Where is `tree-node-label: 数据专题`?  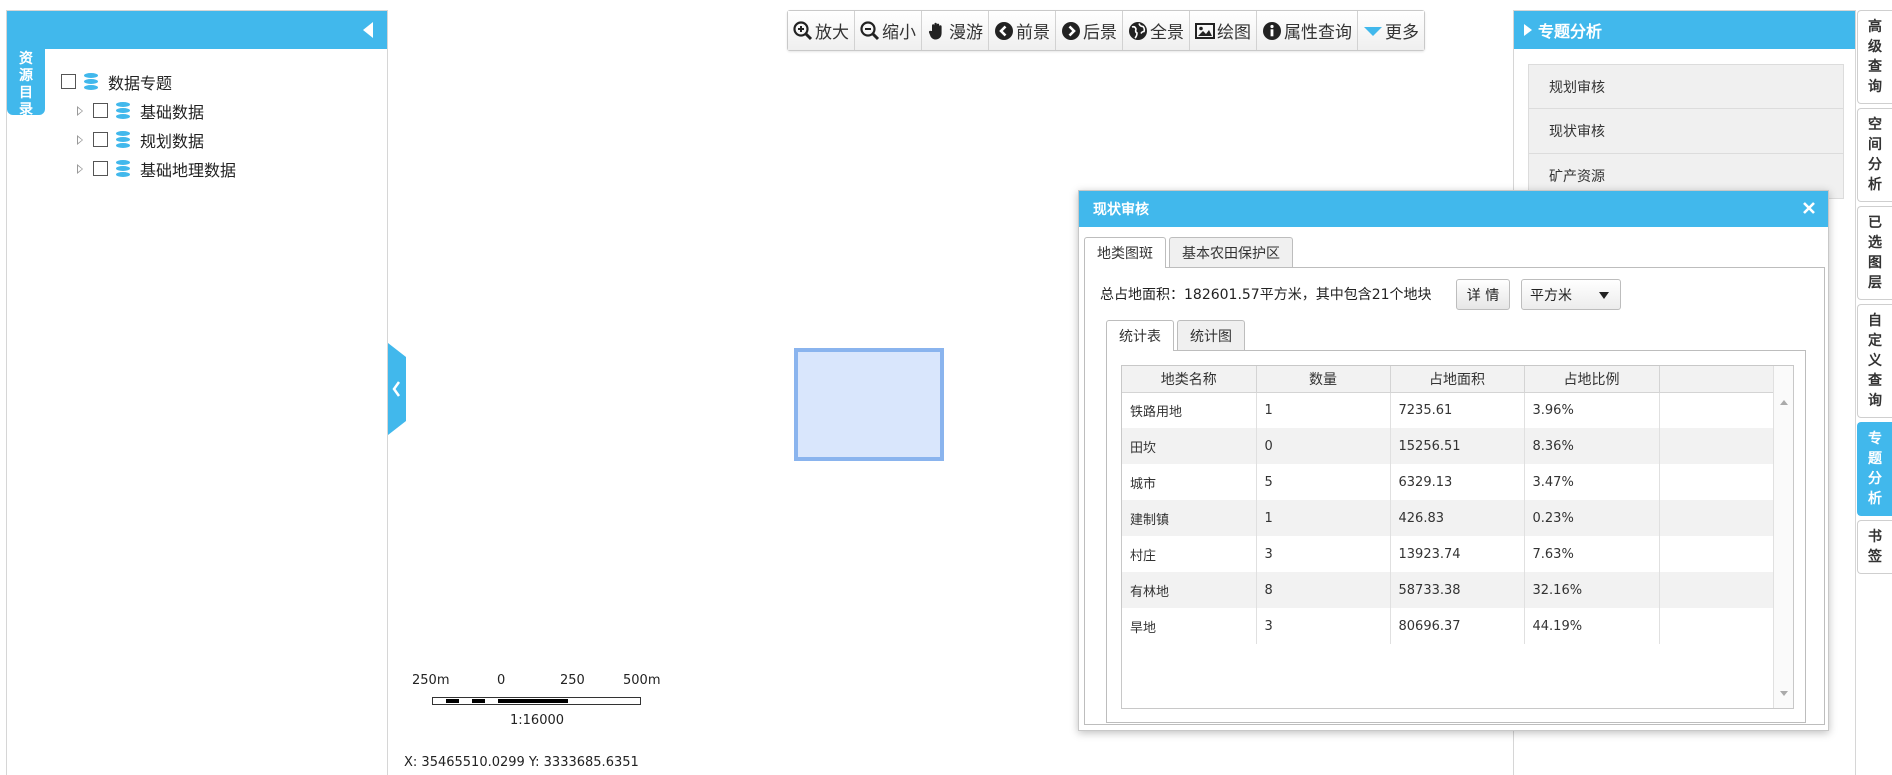
tree-node-label: 数据专题 is located at coordinates (140, 83).